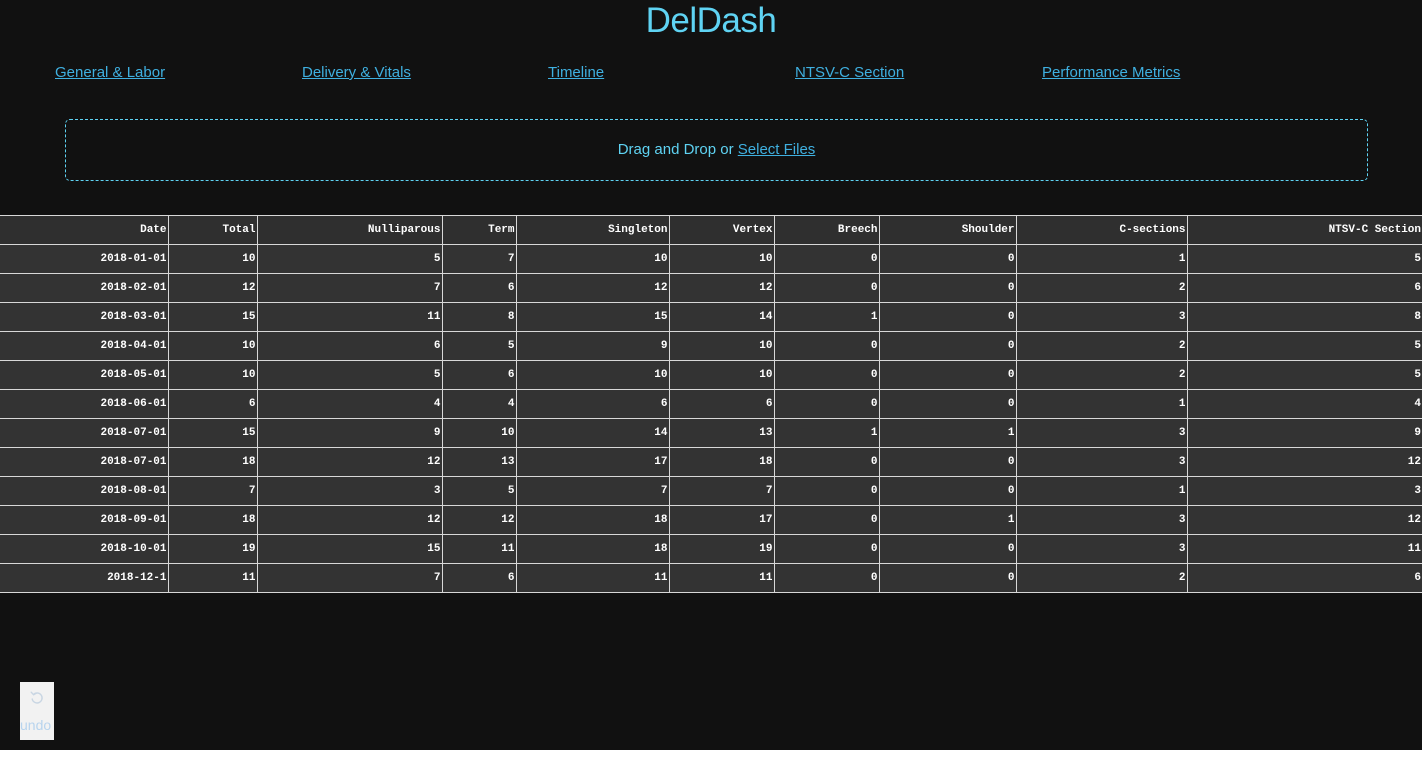 This screenshot has height=769, width=1422. Describe the element at coordinates (84, 375) in the screenshot. I see `table-cell-date: 2018-05-01` at that location.